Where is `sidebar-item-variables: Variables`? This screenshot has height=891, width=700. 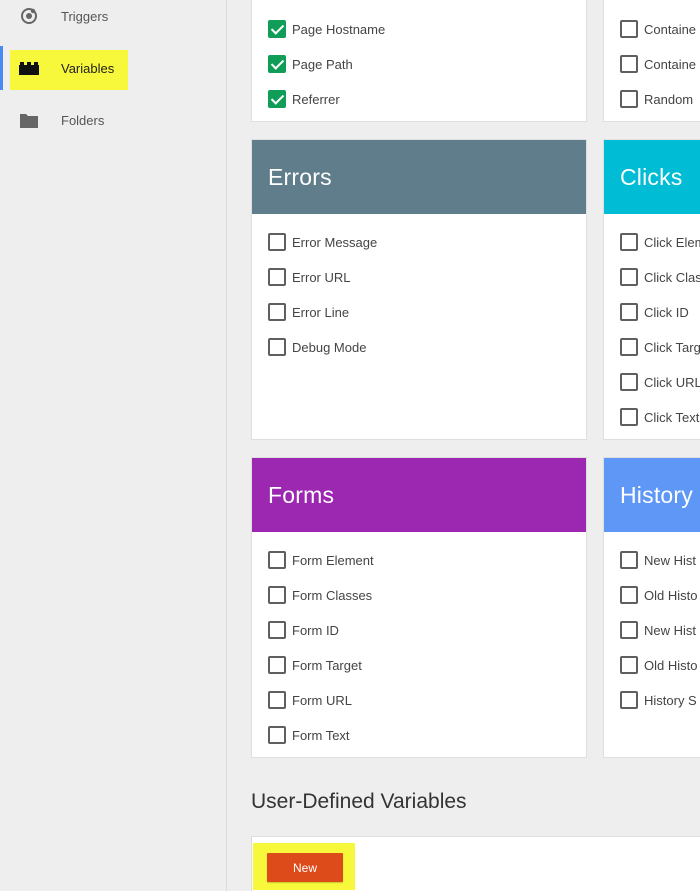 sidebar-item-variables: Variables is located at coordinates (113, 68).